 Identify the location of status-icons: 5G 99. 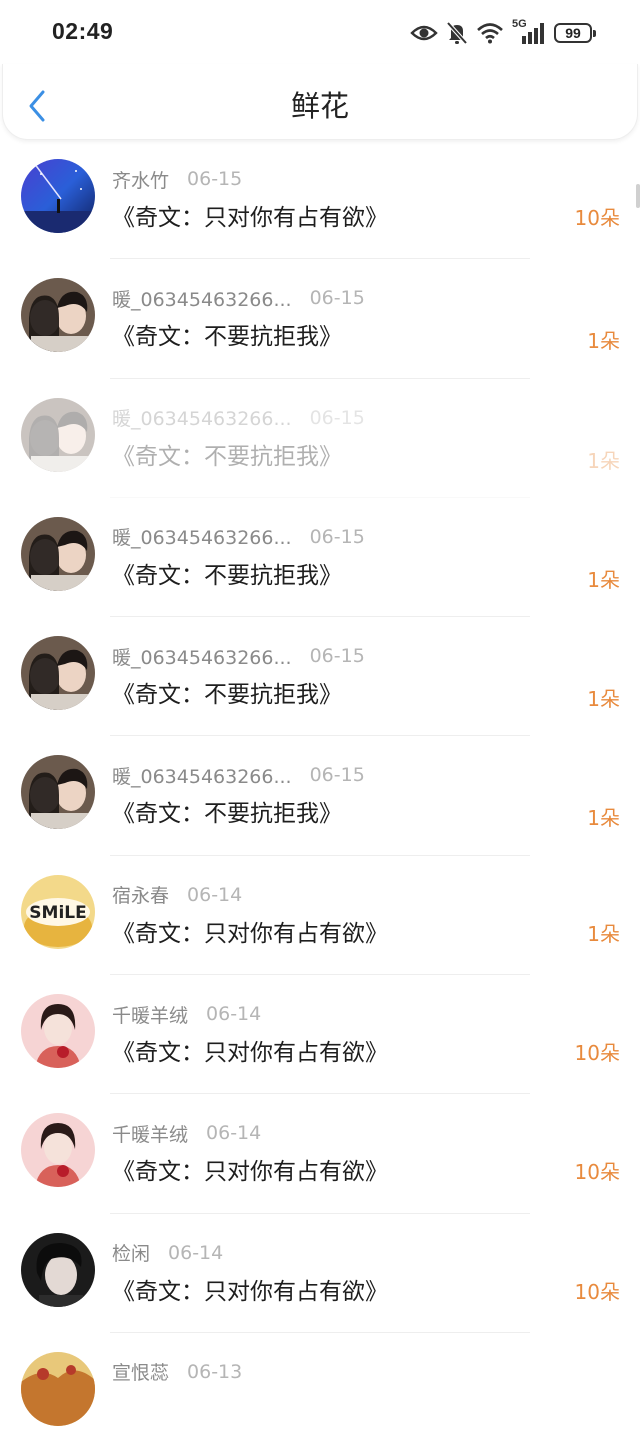
(503, 33).